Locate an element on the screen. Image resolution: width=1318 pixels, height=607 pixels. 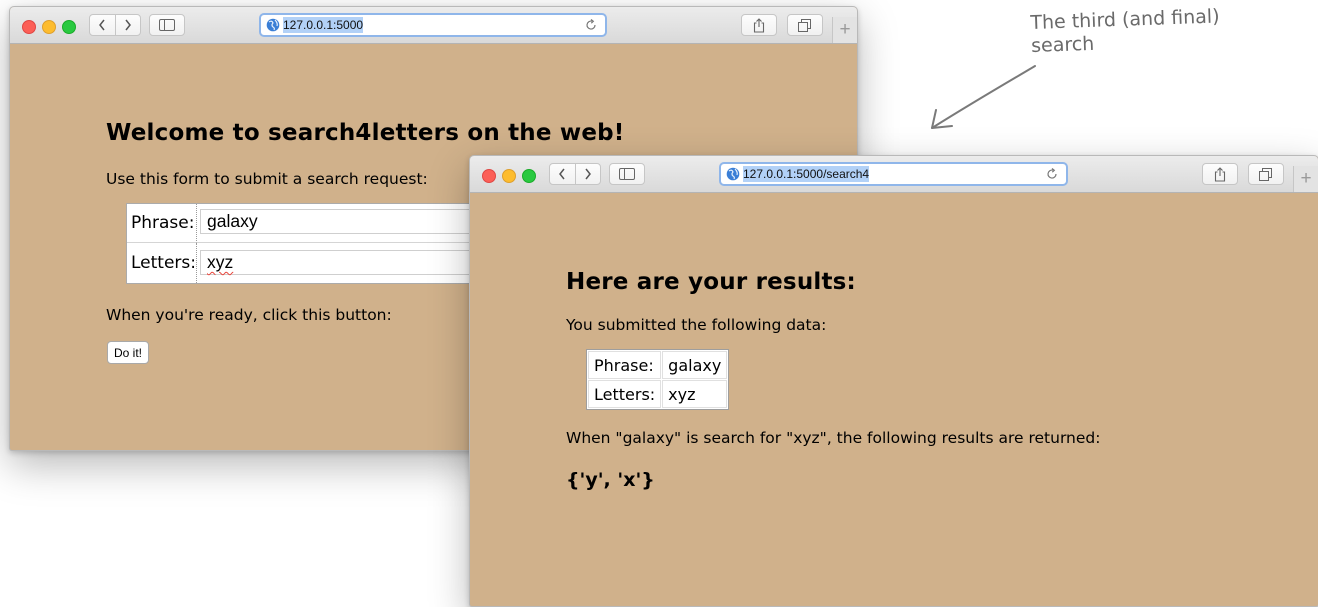
phrase-value: galaxy is located at coordinates (695, 365).